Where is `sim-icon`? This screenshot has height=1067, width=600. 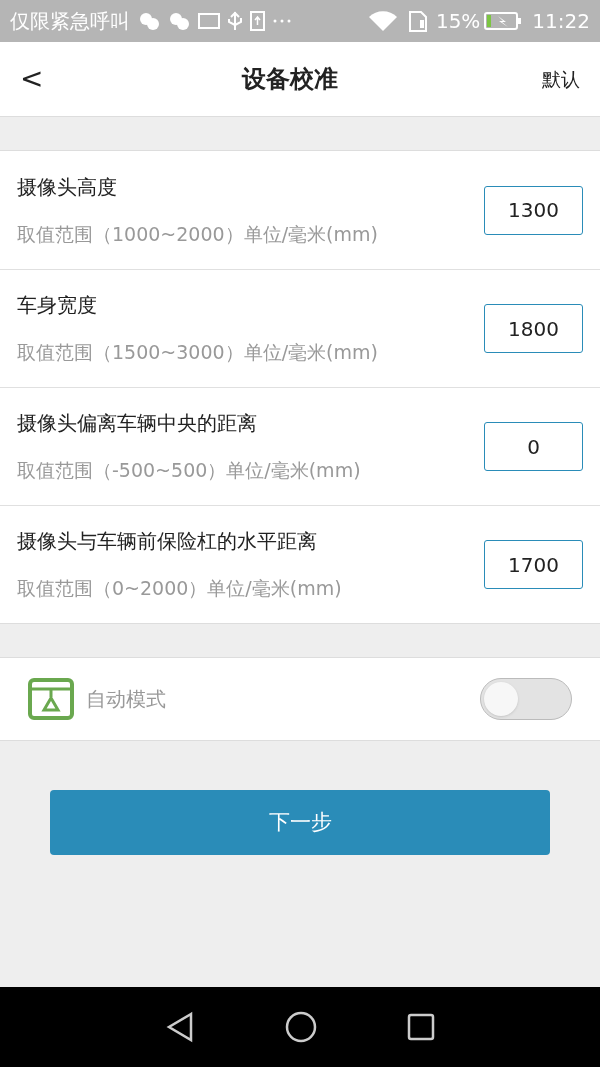 sim-icon is located at coordinates (417, 21).